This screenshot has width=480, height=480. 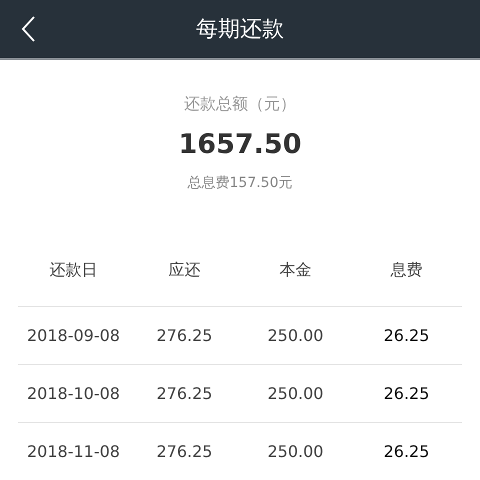 I want to click on column-header: 还款日, so click(x=74, y=270).